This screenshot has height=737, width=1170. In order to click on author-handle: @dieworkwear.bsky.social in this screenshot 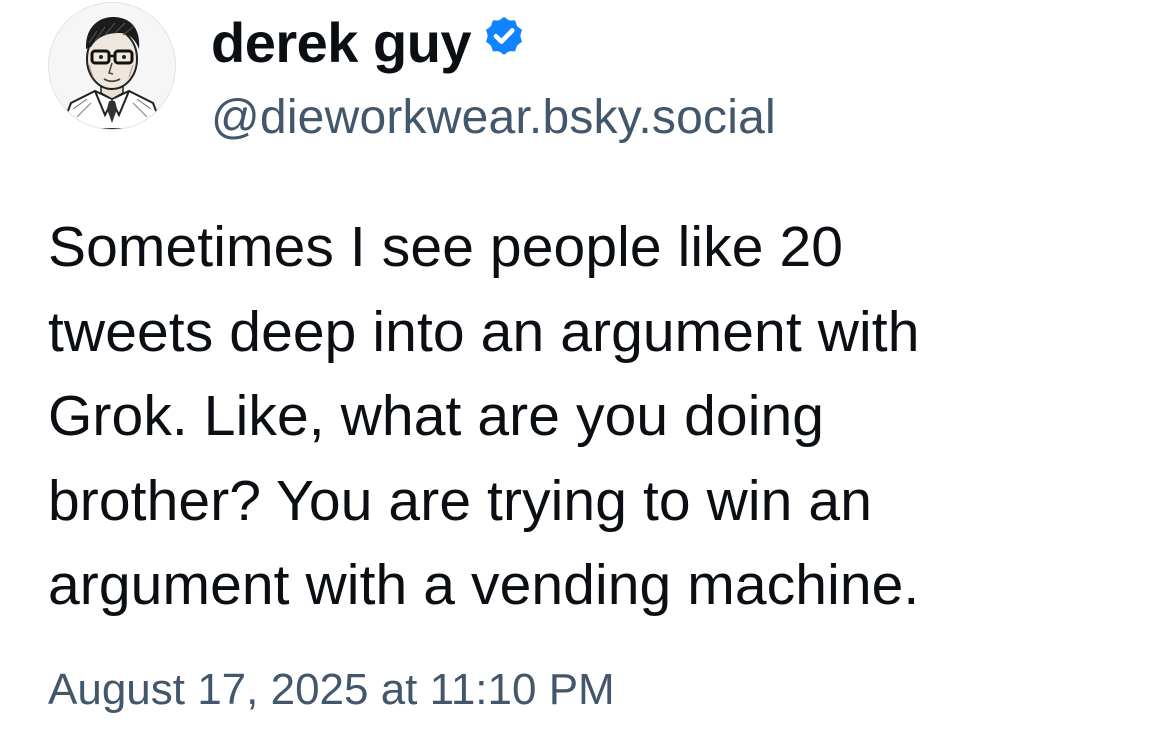, I will do `click(493, 118)`.